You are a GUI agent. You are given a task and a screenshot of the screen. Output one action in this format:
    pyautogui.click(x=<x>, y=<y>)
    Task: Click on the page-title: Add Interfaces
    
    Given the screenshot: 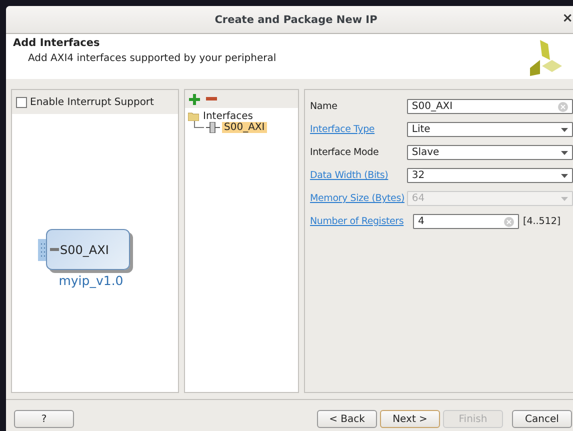 What is the action you would take?
    pyautogui.click(x=57, y=43)
    